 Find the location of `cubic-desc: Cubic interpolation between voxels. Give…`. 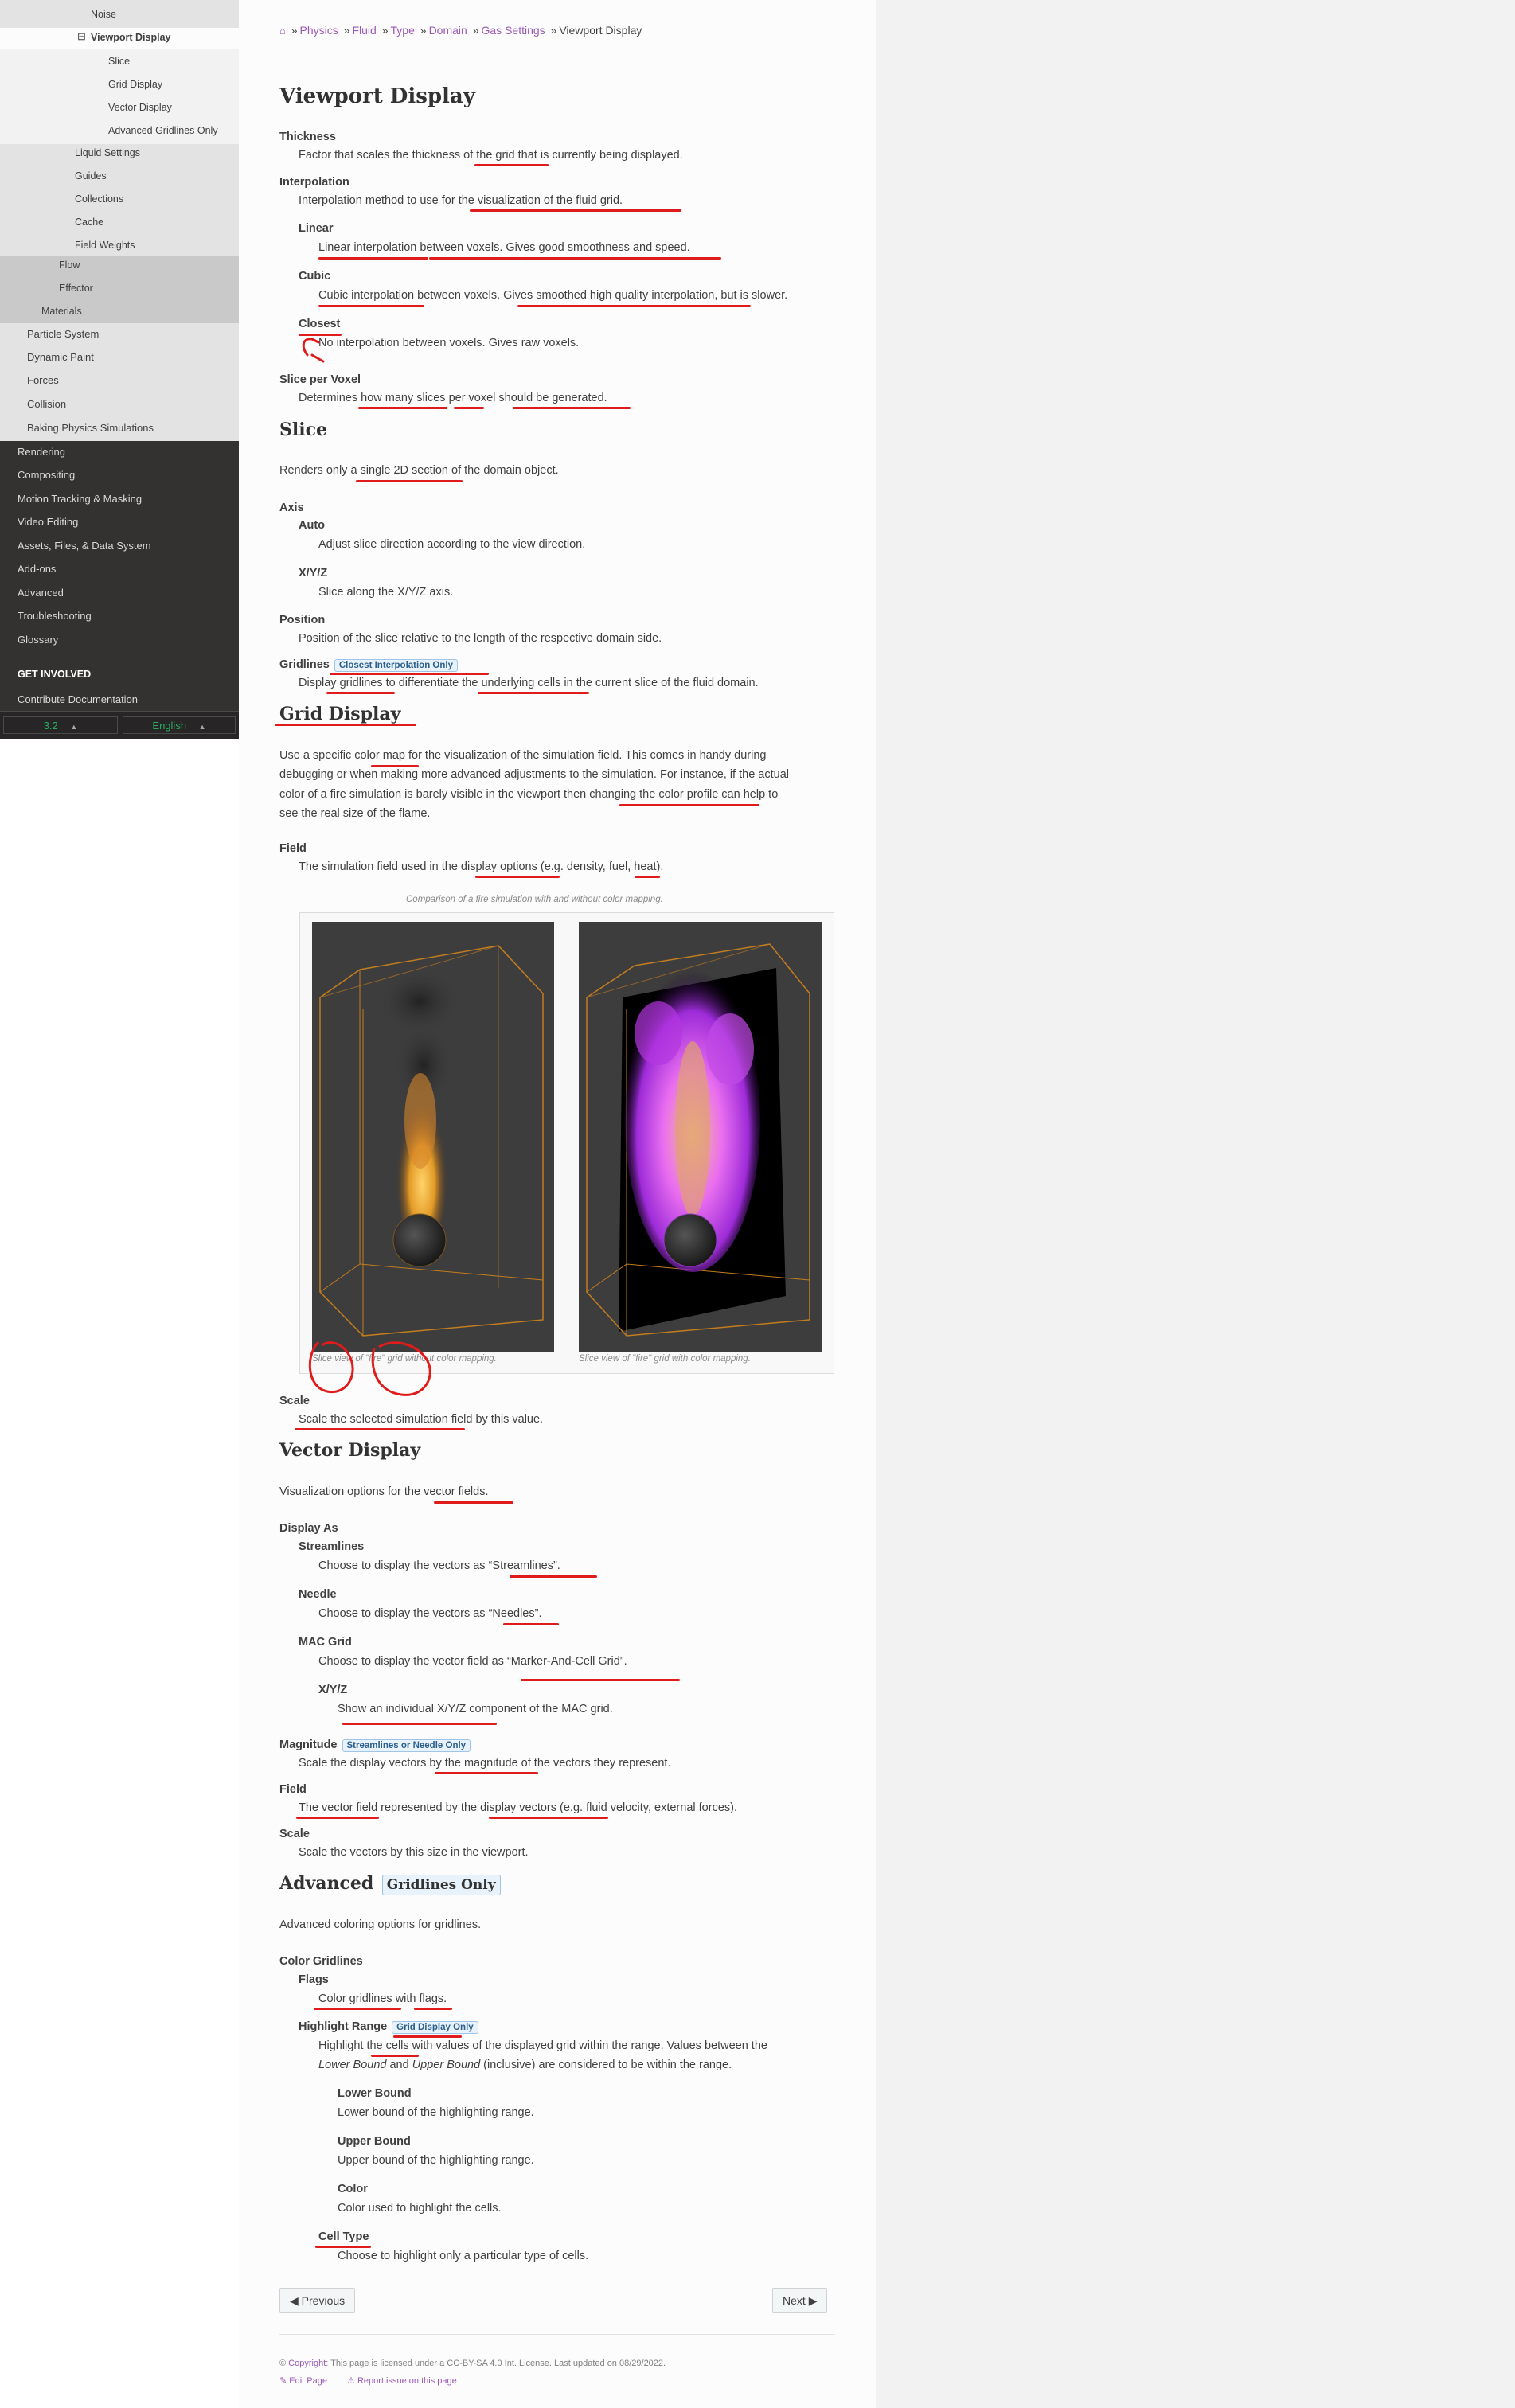

cubic-desc: Cubic interpolation between voxels. Give… is located at coordinates (553, 295).